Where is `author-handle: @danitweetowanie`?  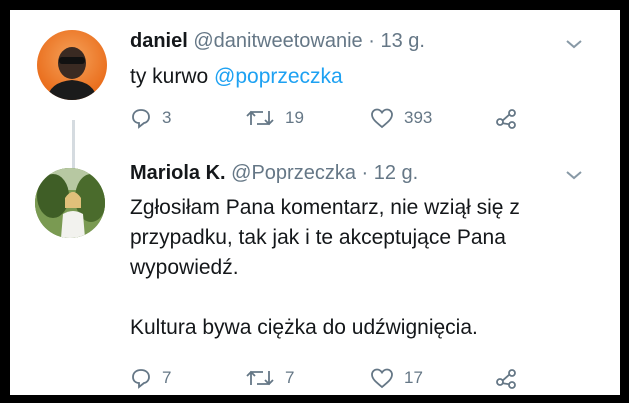 author-handle: @danitweetowanie is located at coordinates (277, 41).